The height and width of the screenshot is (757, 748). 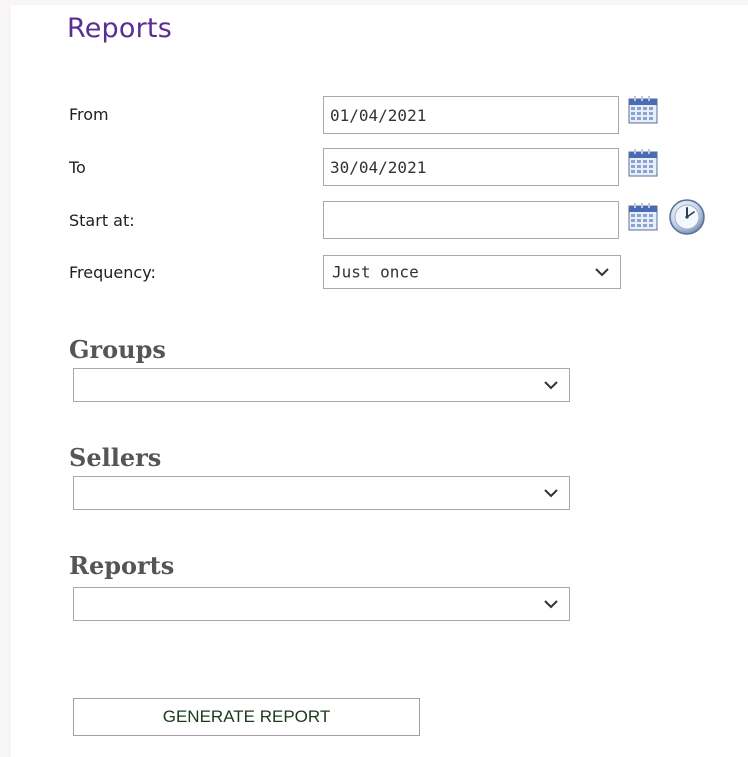 What do you see at coordinates (115, 457) in the screenshot?
I see `sellers-heading: Sellers` at bounding box center [115, 457].